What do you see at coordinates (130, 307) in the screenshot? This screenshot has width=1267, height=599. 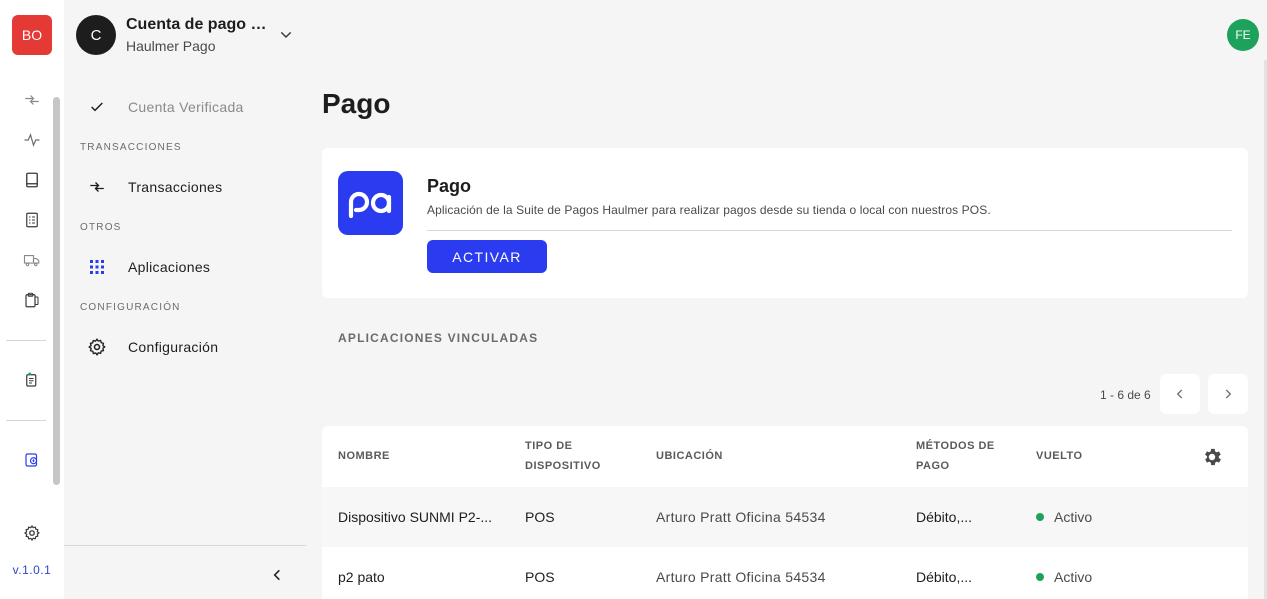 I see `section-title-configuration: CONFIGURACIÓN` at bounding box center [130, 307].